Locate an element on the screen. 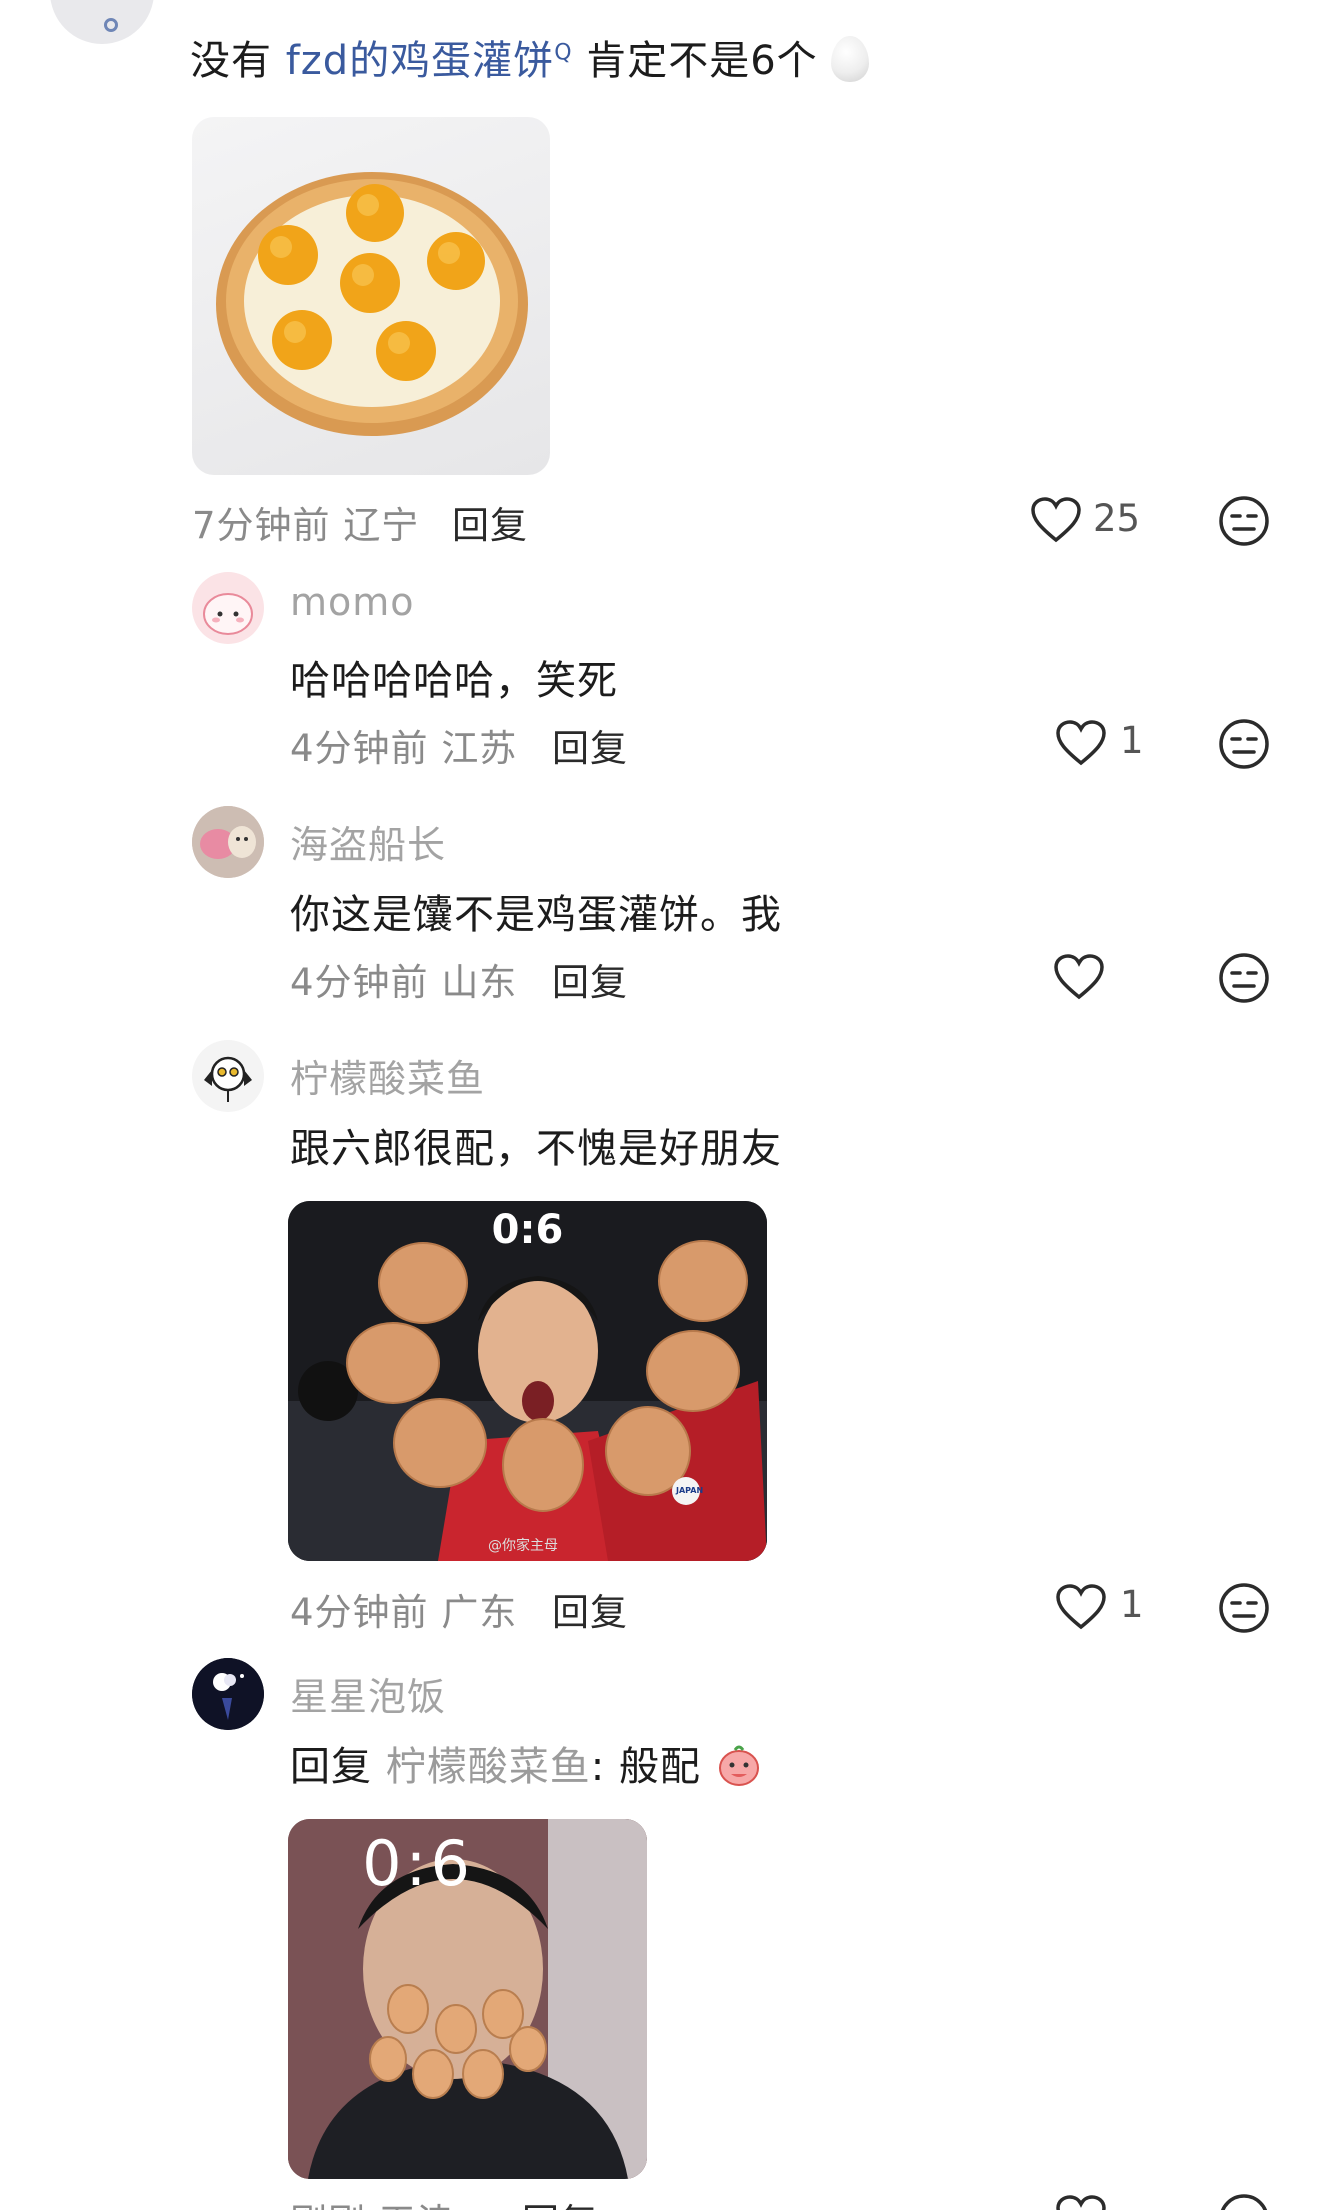  egg-emoji-icon is located at coordinates (850, 59).